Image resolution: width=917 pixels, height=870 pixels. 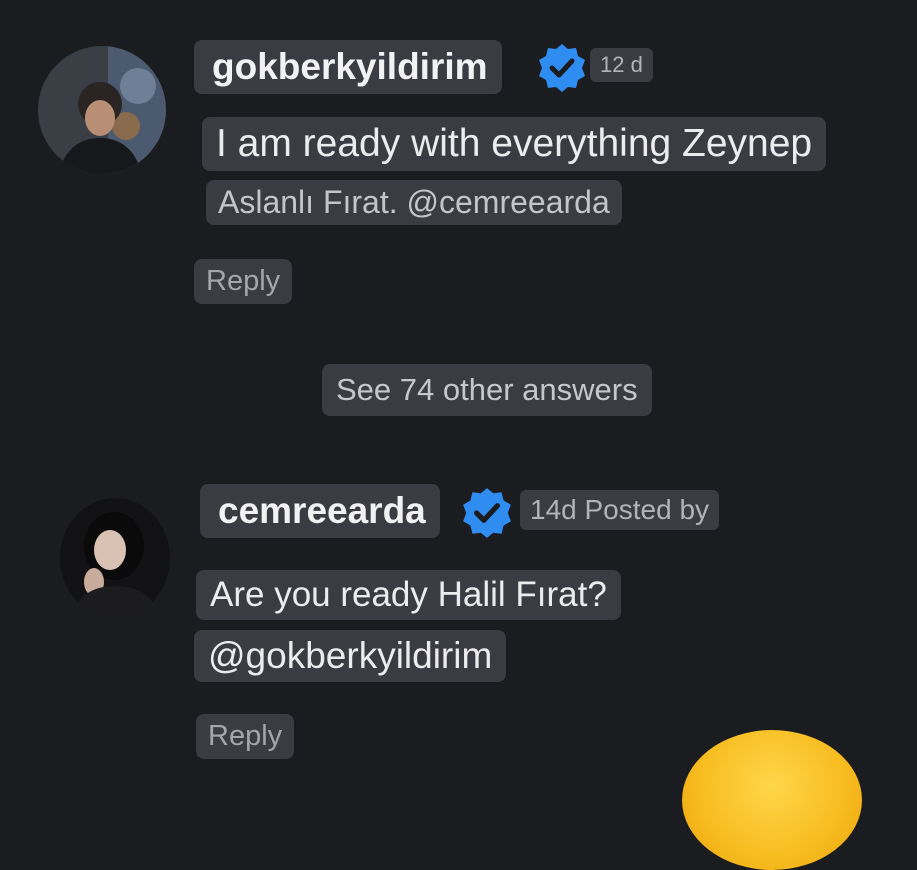 I want to click on username: cemreearda, so click(x=320, y=511).